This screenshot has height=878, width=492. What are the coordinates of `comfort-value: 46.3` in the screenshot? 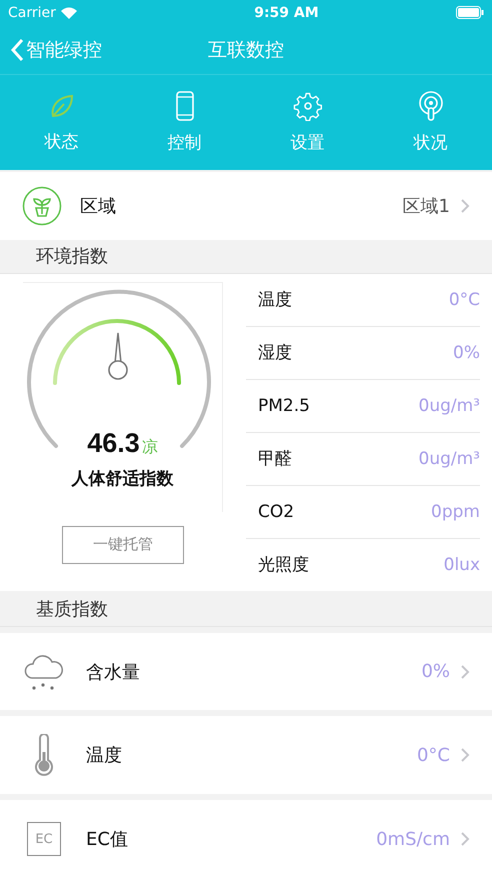 It's located at (113, 443).